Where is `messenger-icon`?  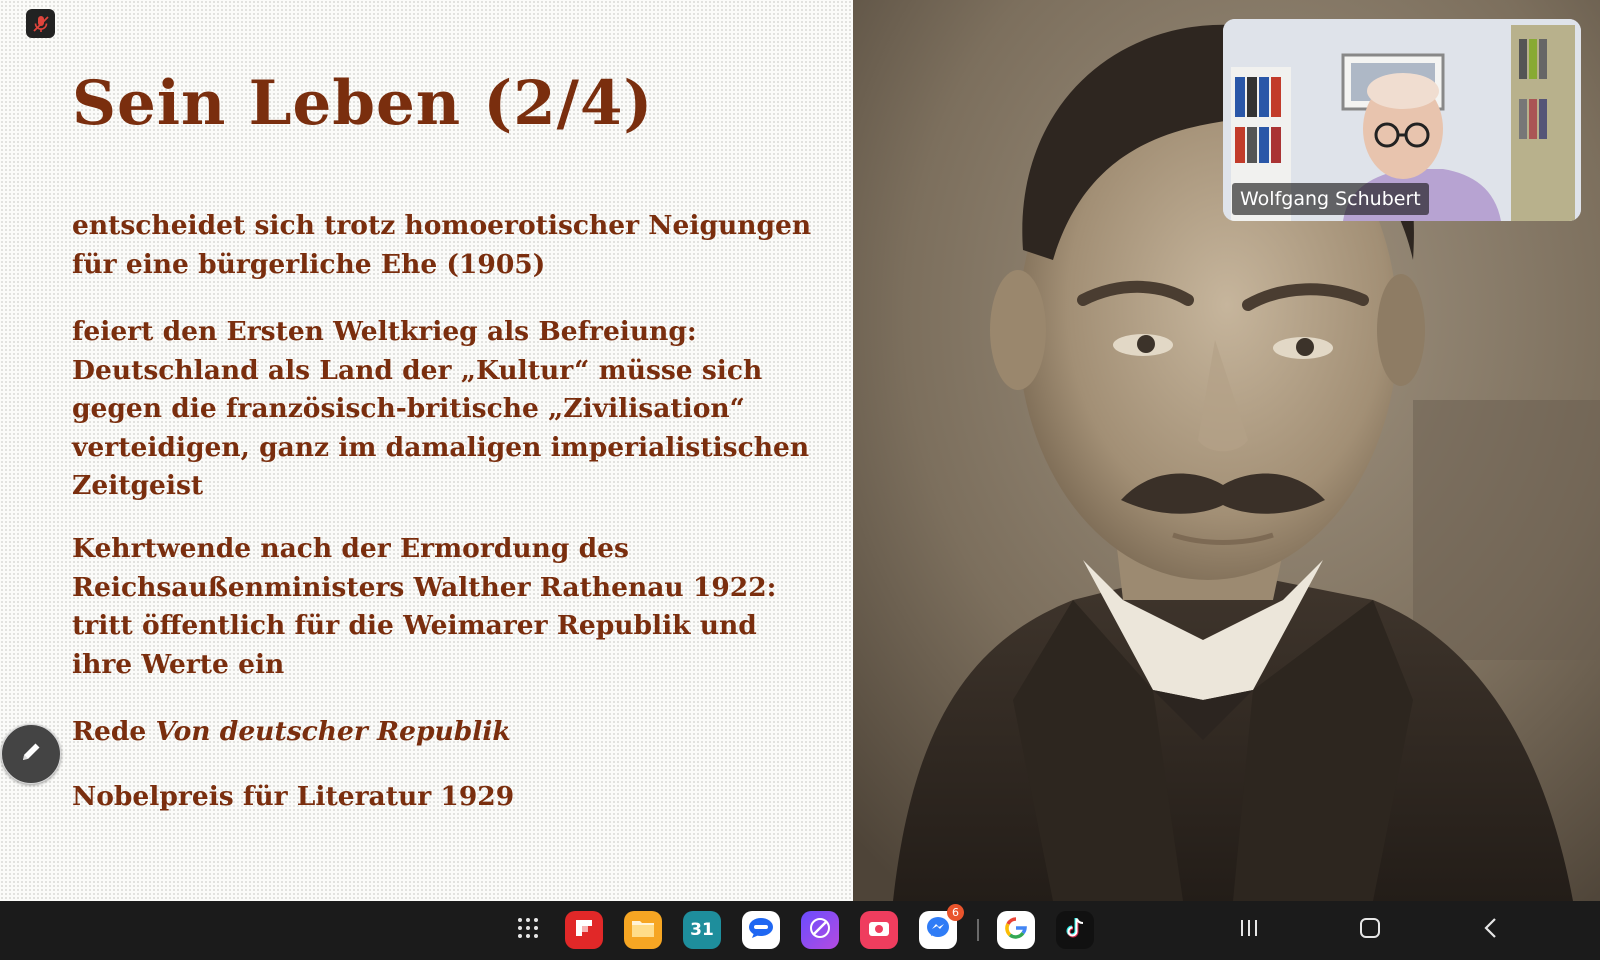 messenger-icon is located at coordinates (938, 930).